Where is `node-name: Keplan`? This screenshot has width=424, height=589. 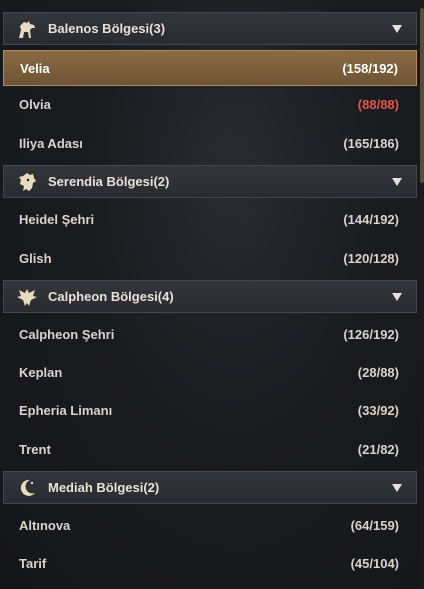
node-name: Keplan is located at coordinates (41, 372).